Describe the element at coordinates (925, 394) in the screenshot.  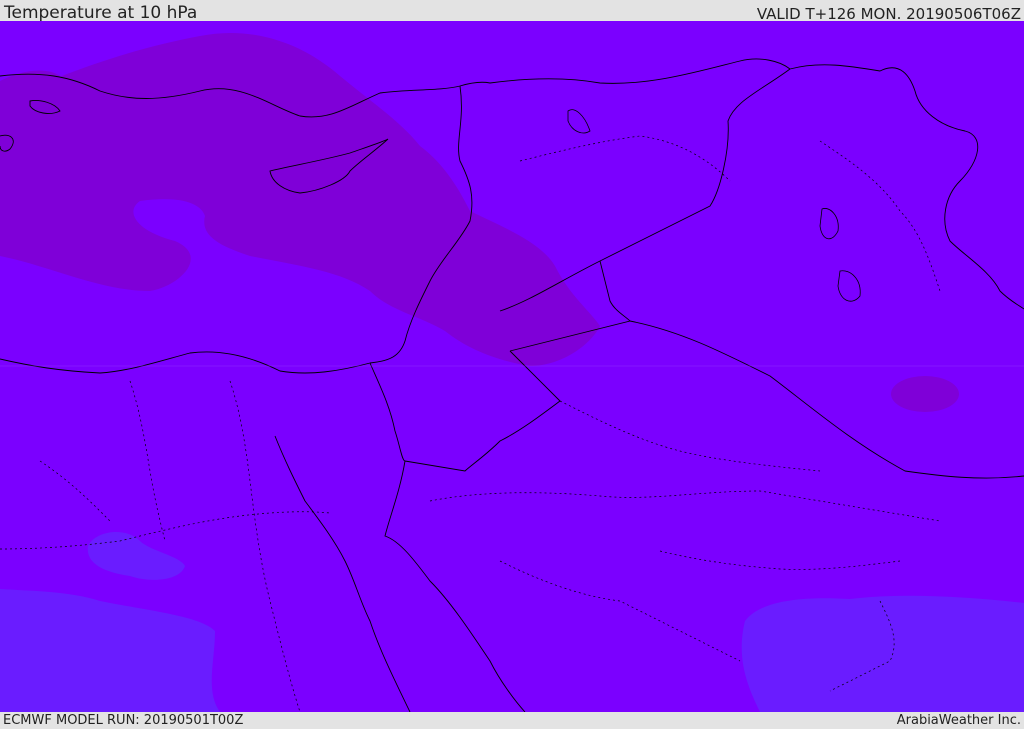
I see `warm-patch-east` at that location.